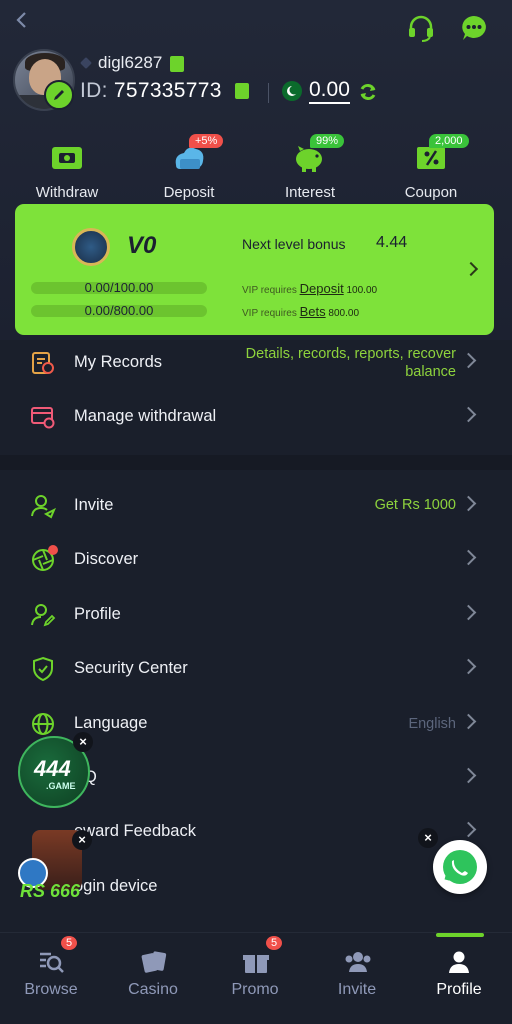  What do you see at coordinates (189, 192) in the screenshot?
I see `deposit-label: Deposit` at bounding box center [189, 192].